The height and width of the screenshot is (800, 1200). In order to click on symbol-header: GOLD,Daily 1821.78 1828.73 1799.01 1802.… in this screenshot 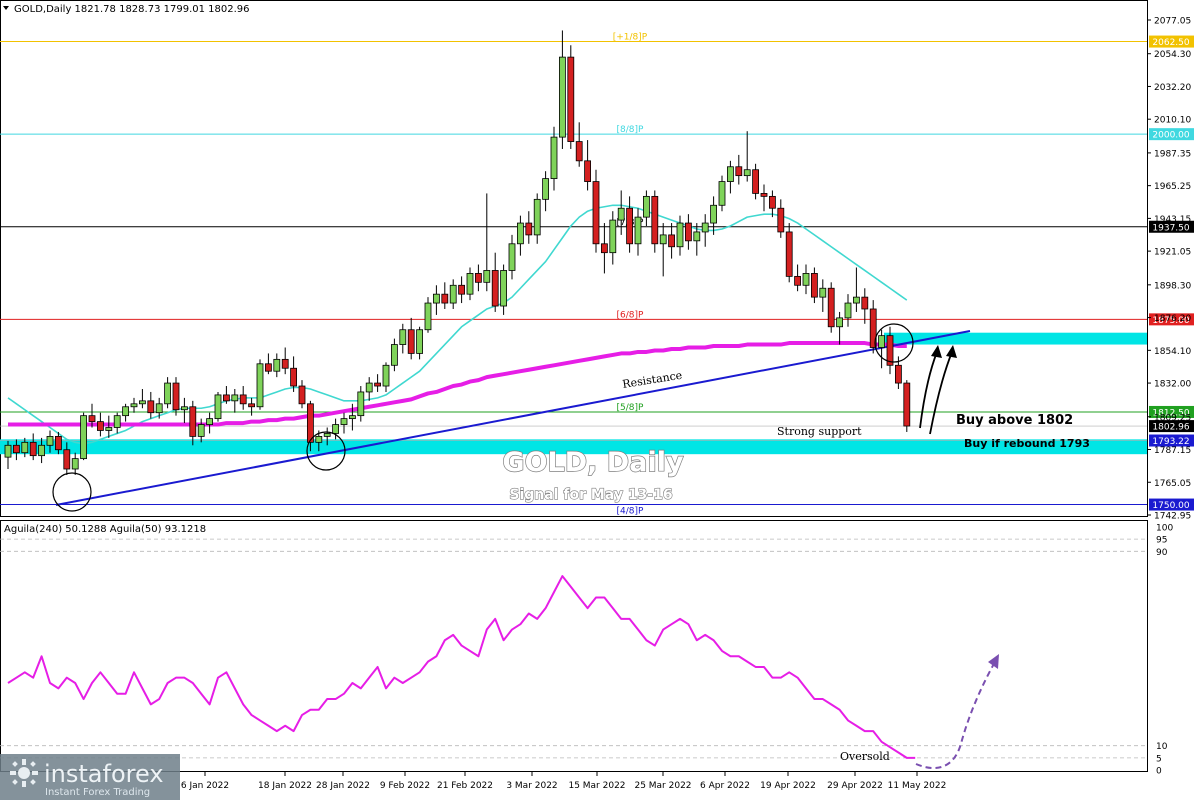, I will do `click(132, 9)`.